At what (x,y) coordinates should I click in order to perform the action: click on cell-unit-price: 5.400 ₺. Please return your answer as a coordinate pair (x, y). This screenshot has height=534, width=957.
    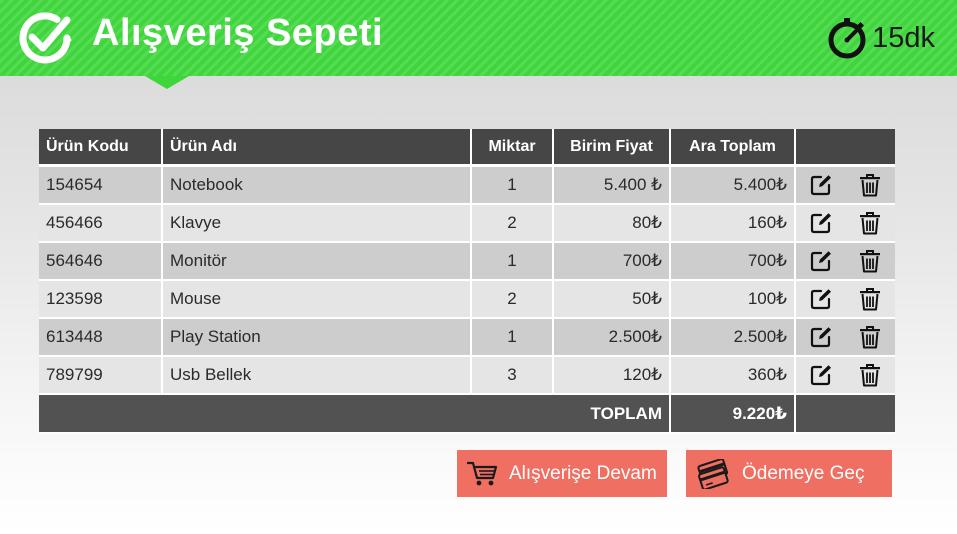
    Looking at the image, I should click on (612, 185).